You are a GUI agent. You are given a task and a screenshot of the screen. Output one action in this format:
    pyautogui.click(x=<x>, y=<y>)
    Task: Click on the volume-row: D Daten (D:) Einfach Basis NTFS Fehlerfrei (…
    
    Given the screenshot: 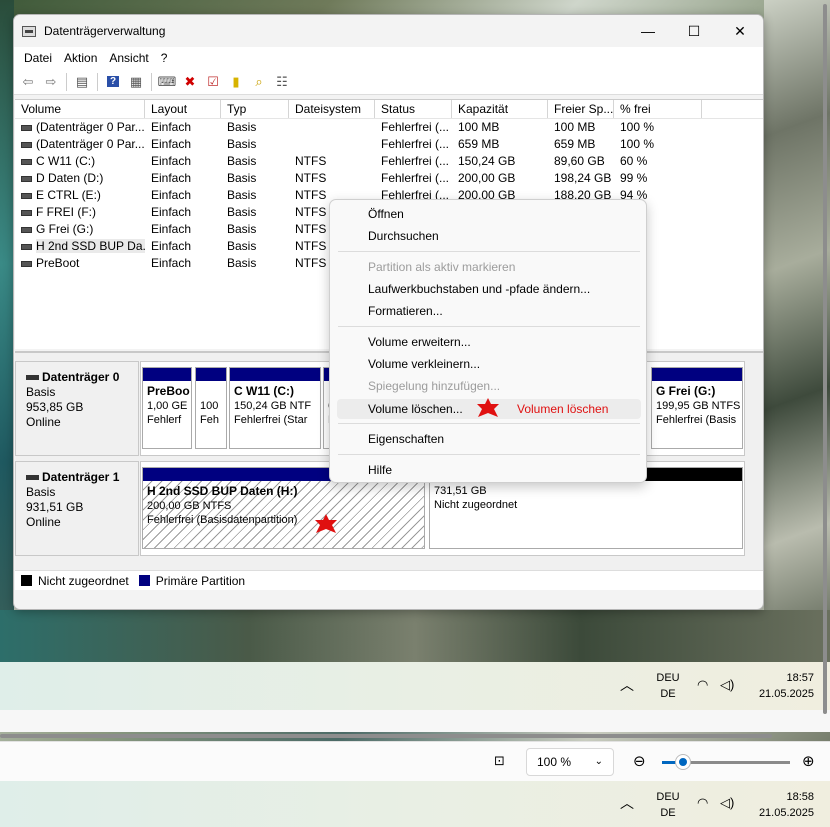 What is the action you would take?
    pyautogui.click(x=389, y=178)
    